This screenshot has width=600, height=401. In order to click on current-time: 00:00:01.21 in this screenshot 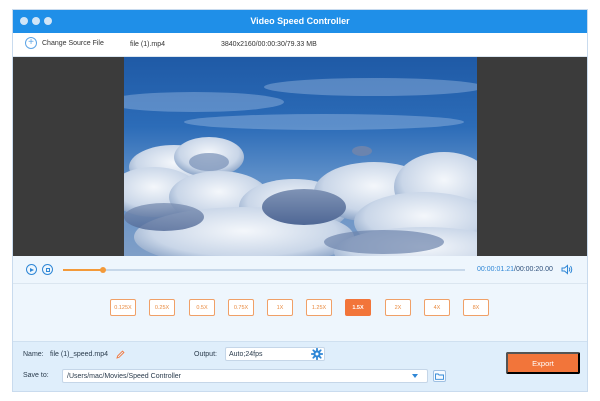, I will do `click(495, 269)`.